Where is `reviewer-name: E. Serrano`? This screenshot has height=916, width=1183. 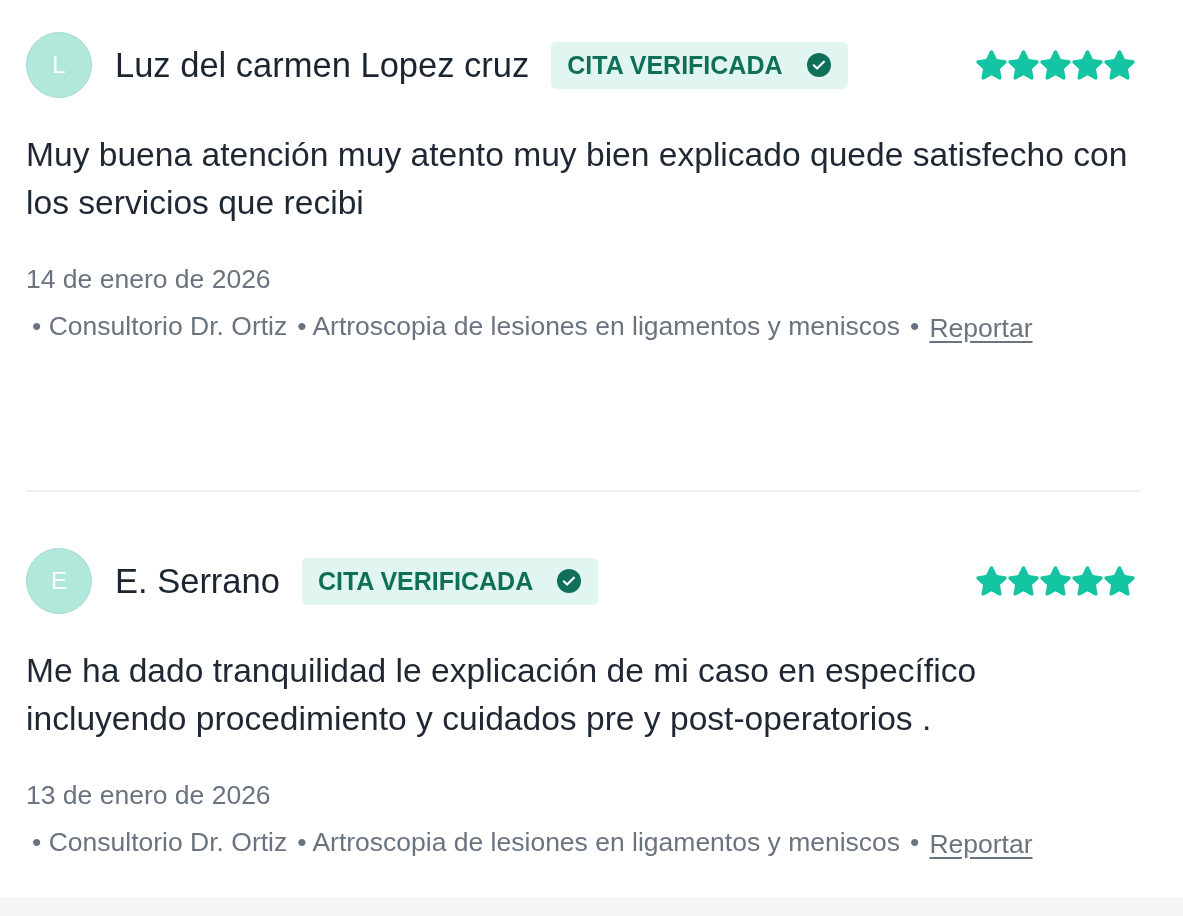 reviewer-name: E. Serrano is located at coordinates (197, 581).